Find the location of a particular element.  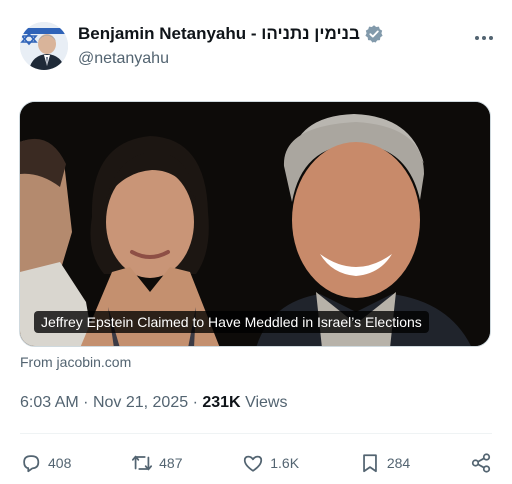

source-link: From jacobin.com is located at coordinates (75, 362).